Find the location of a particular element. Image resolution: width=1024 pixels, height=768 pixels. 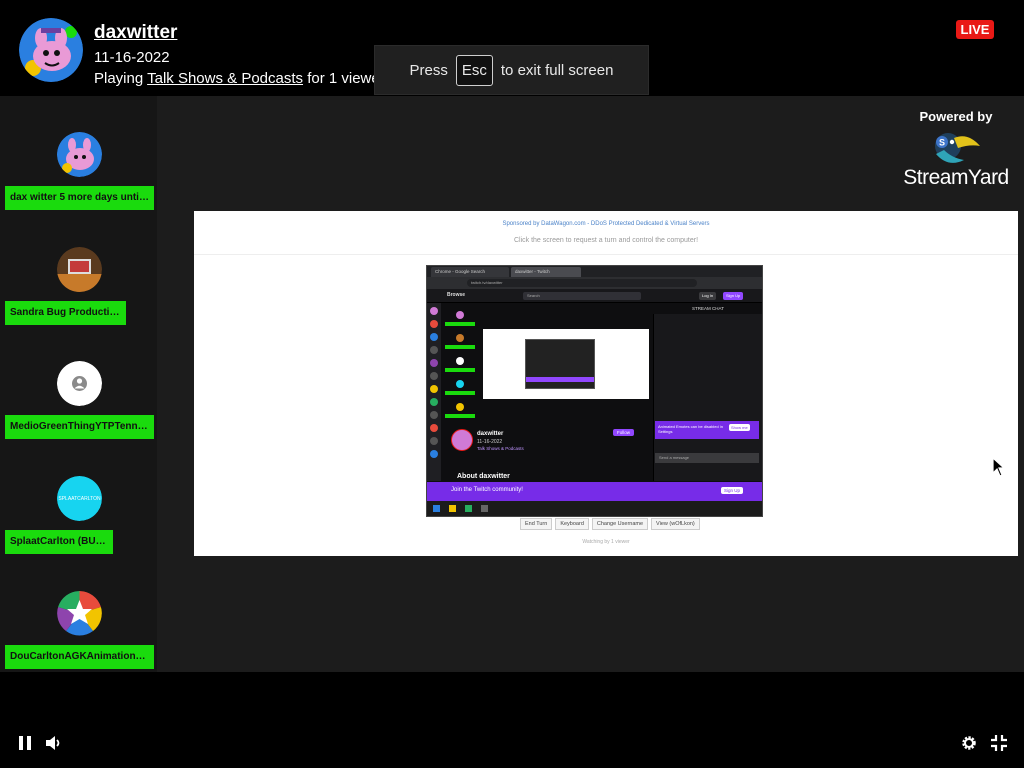

browser-toolbar: twitch.tv/daxwitter is located at coordinates (594, 283).